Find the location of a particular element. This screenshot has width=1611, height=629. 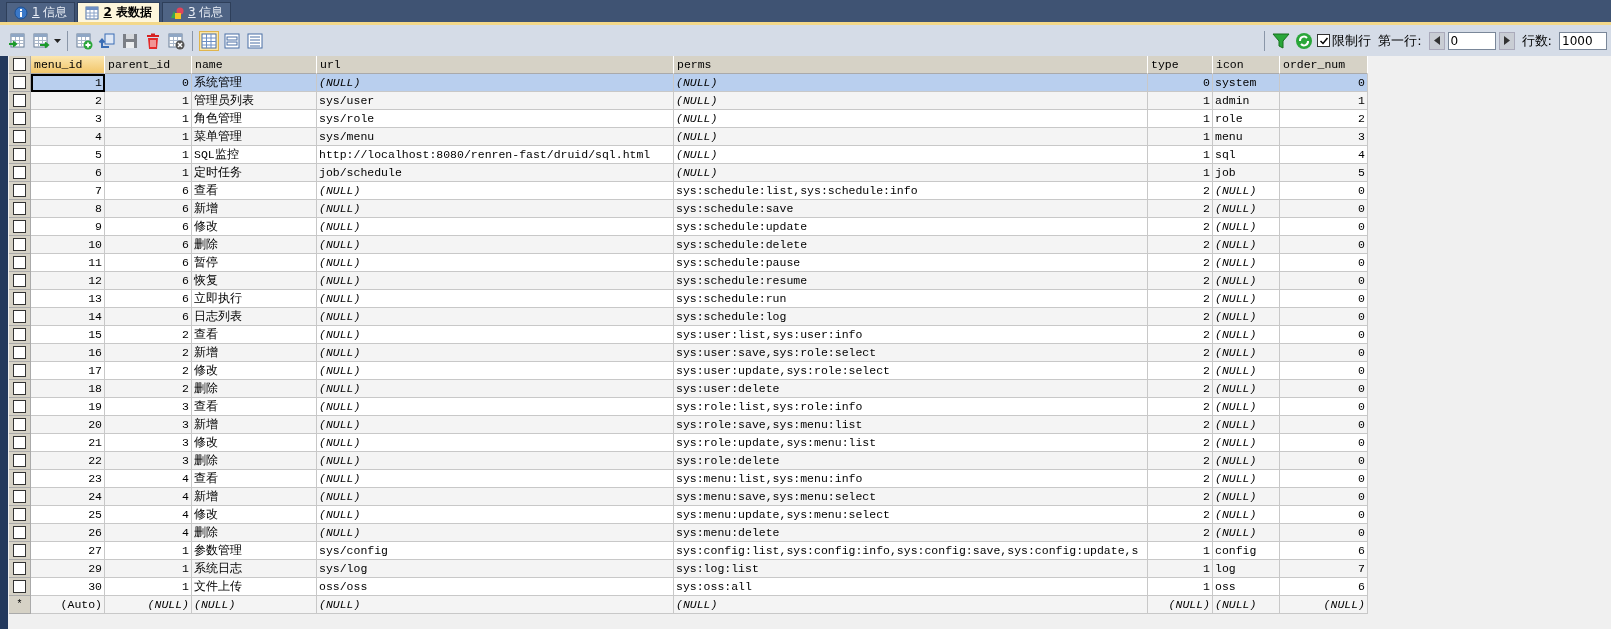

row-count-field: 1000 is located at coordinates (1583, 40).